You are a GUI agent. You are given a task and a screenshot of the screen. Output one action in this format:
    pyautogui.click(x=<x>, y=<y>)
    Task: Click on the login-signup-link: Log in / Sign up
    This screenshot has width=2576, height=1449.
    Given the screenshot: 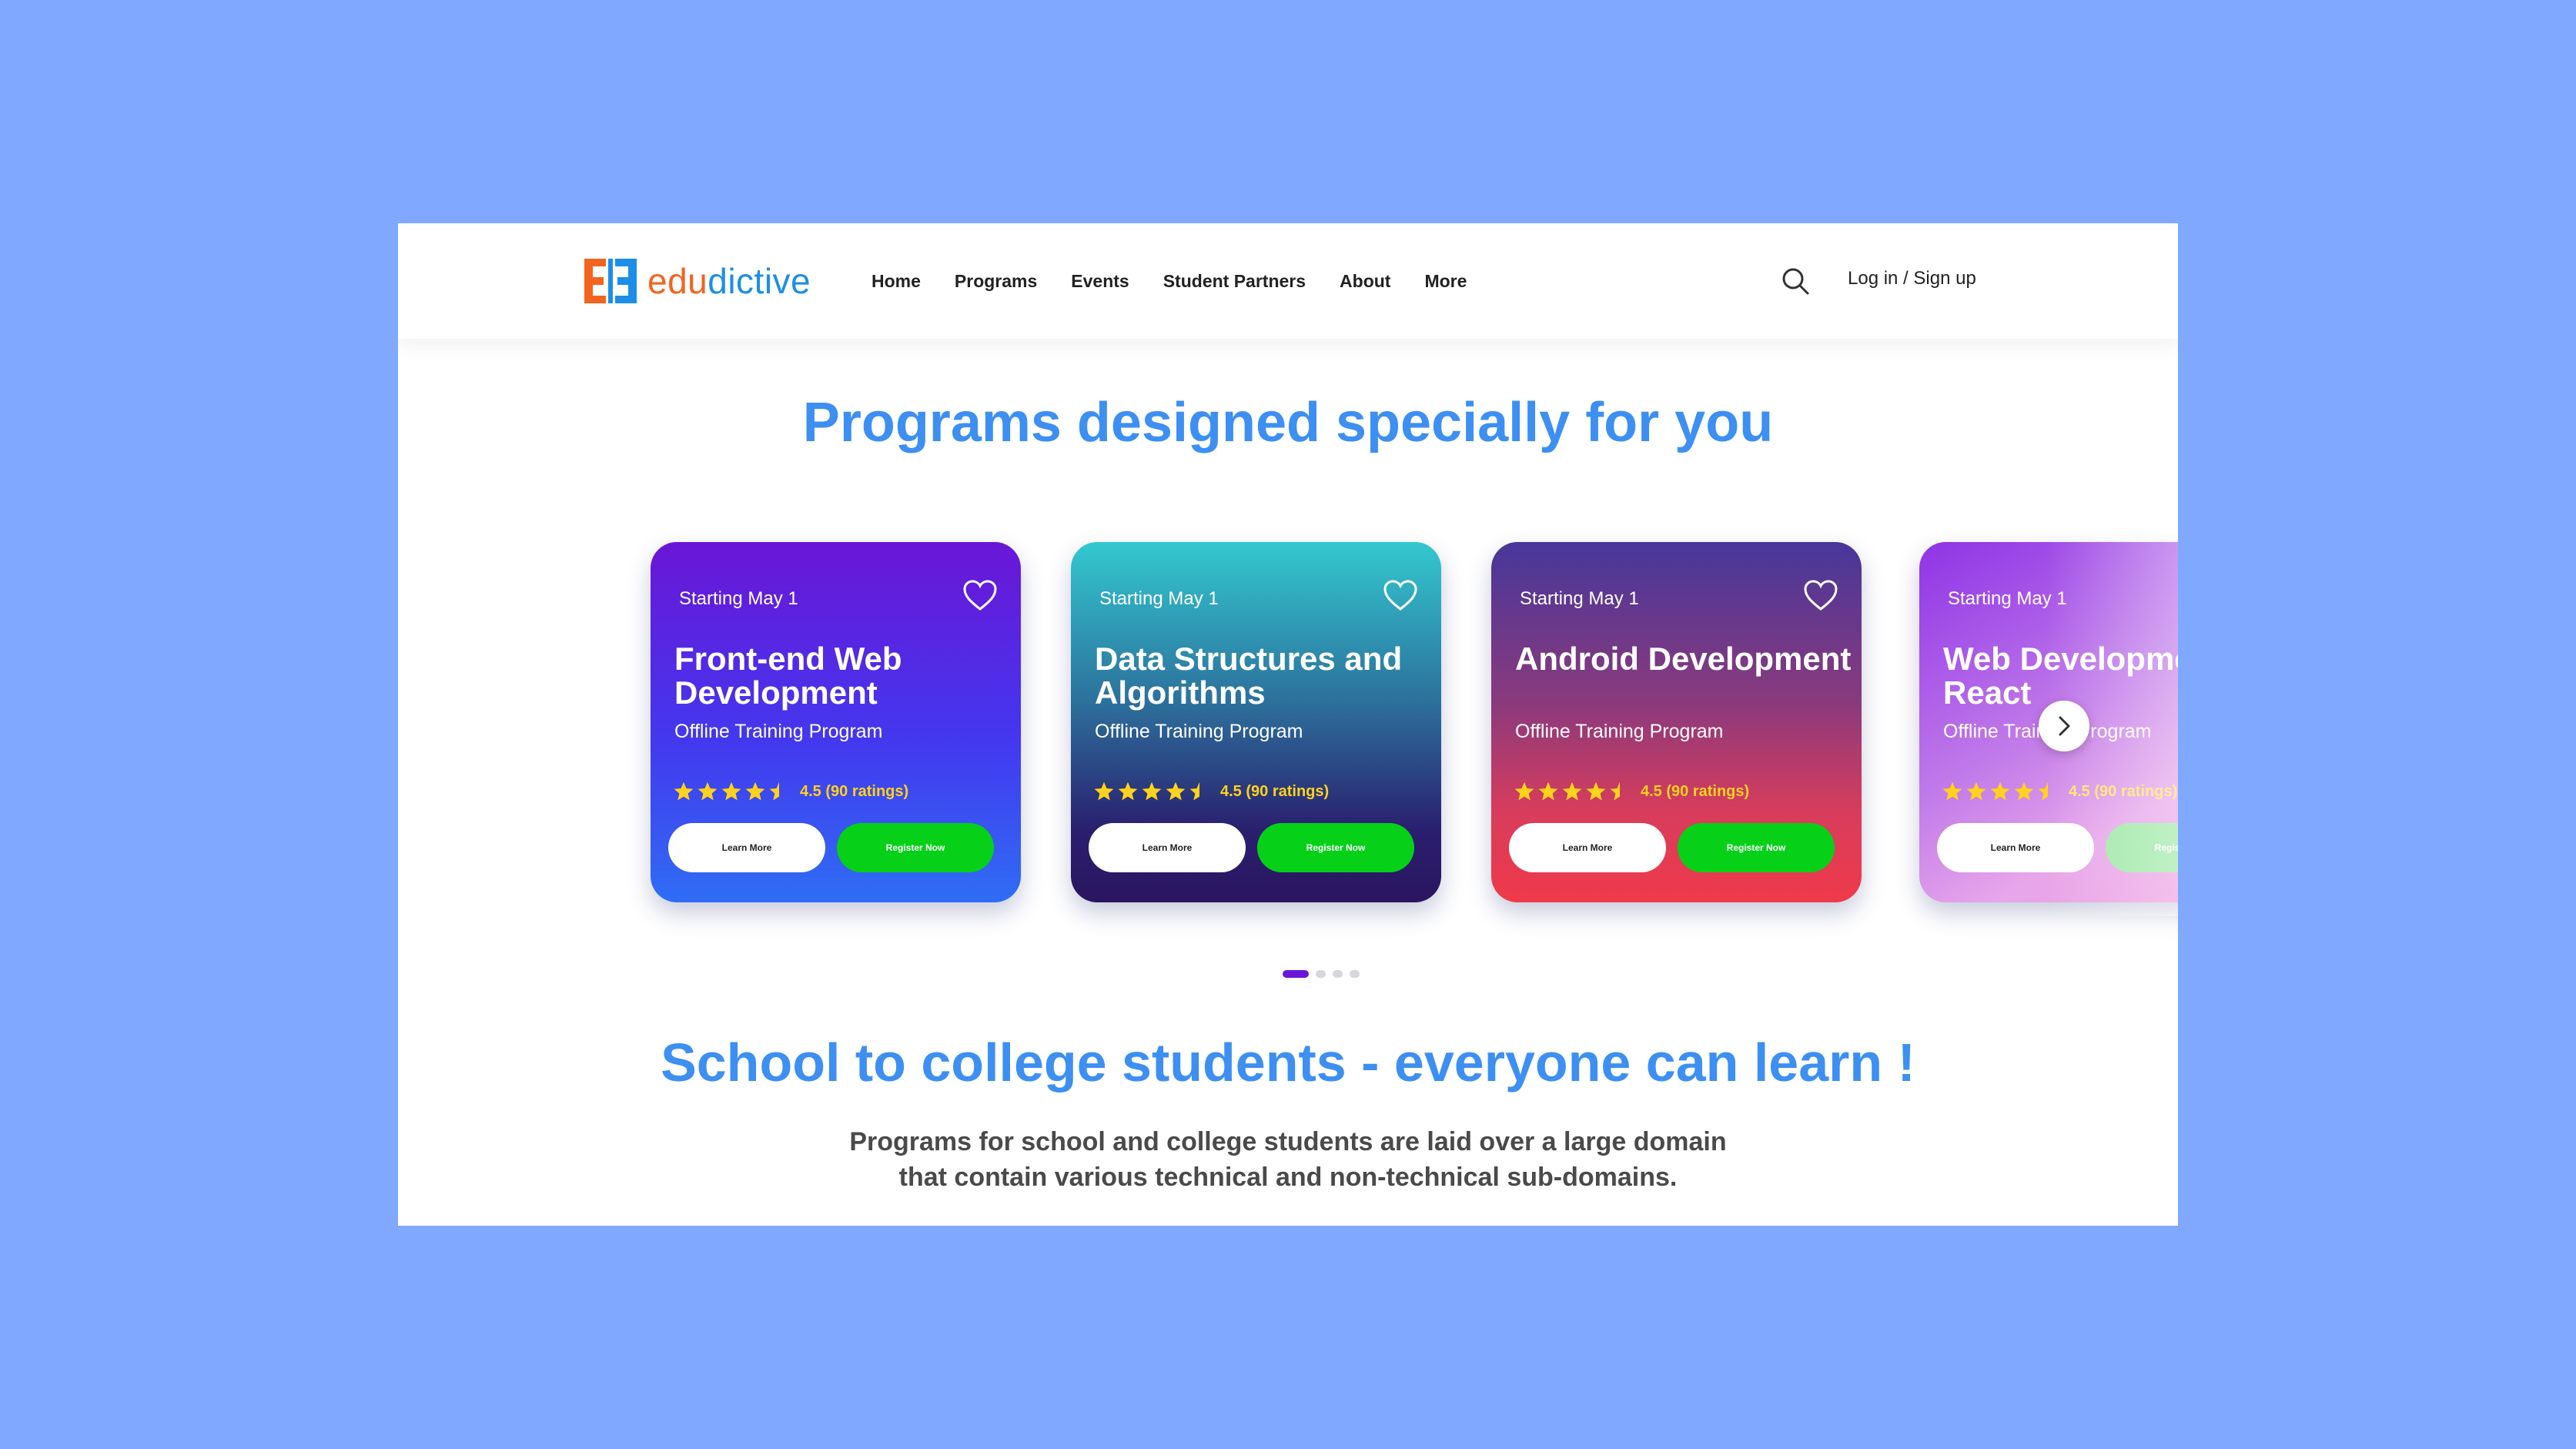 What is the action you would take?
    pyautogui.click(x=1912, y=278)
    